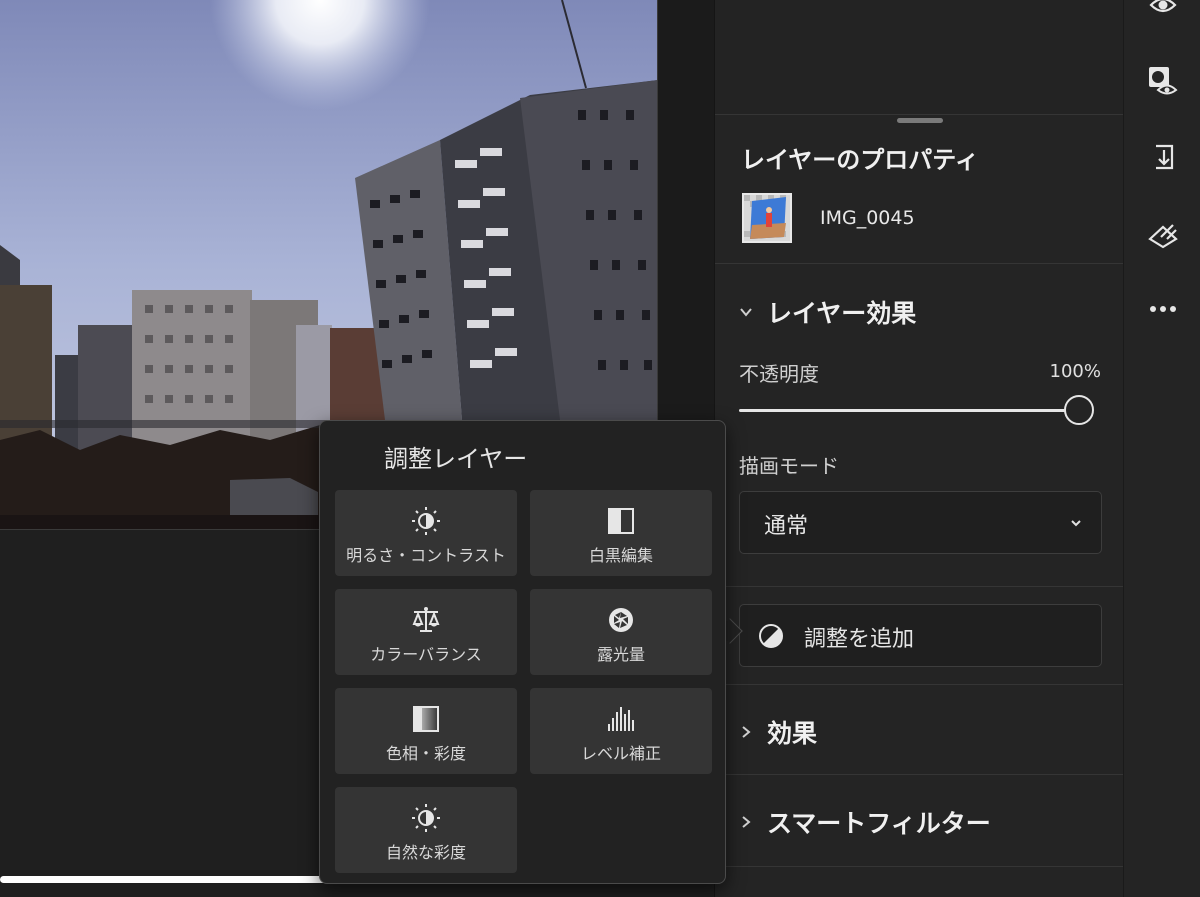 The image size is (1200, 897). I want to click on tile-brightness-contrast: 明るさ・コントラスト, so click(426, 533).